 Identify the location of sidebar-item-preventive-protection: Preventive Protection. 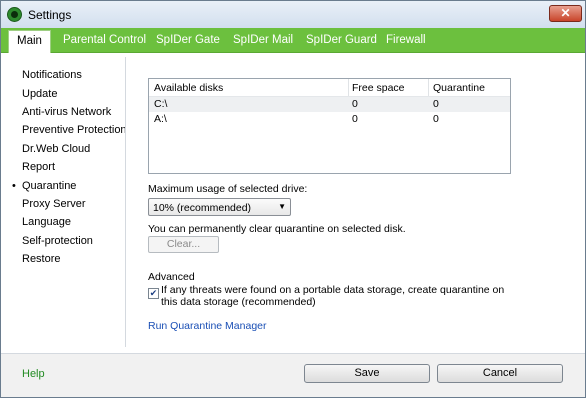
(74, 130).